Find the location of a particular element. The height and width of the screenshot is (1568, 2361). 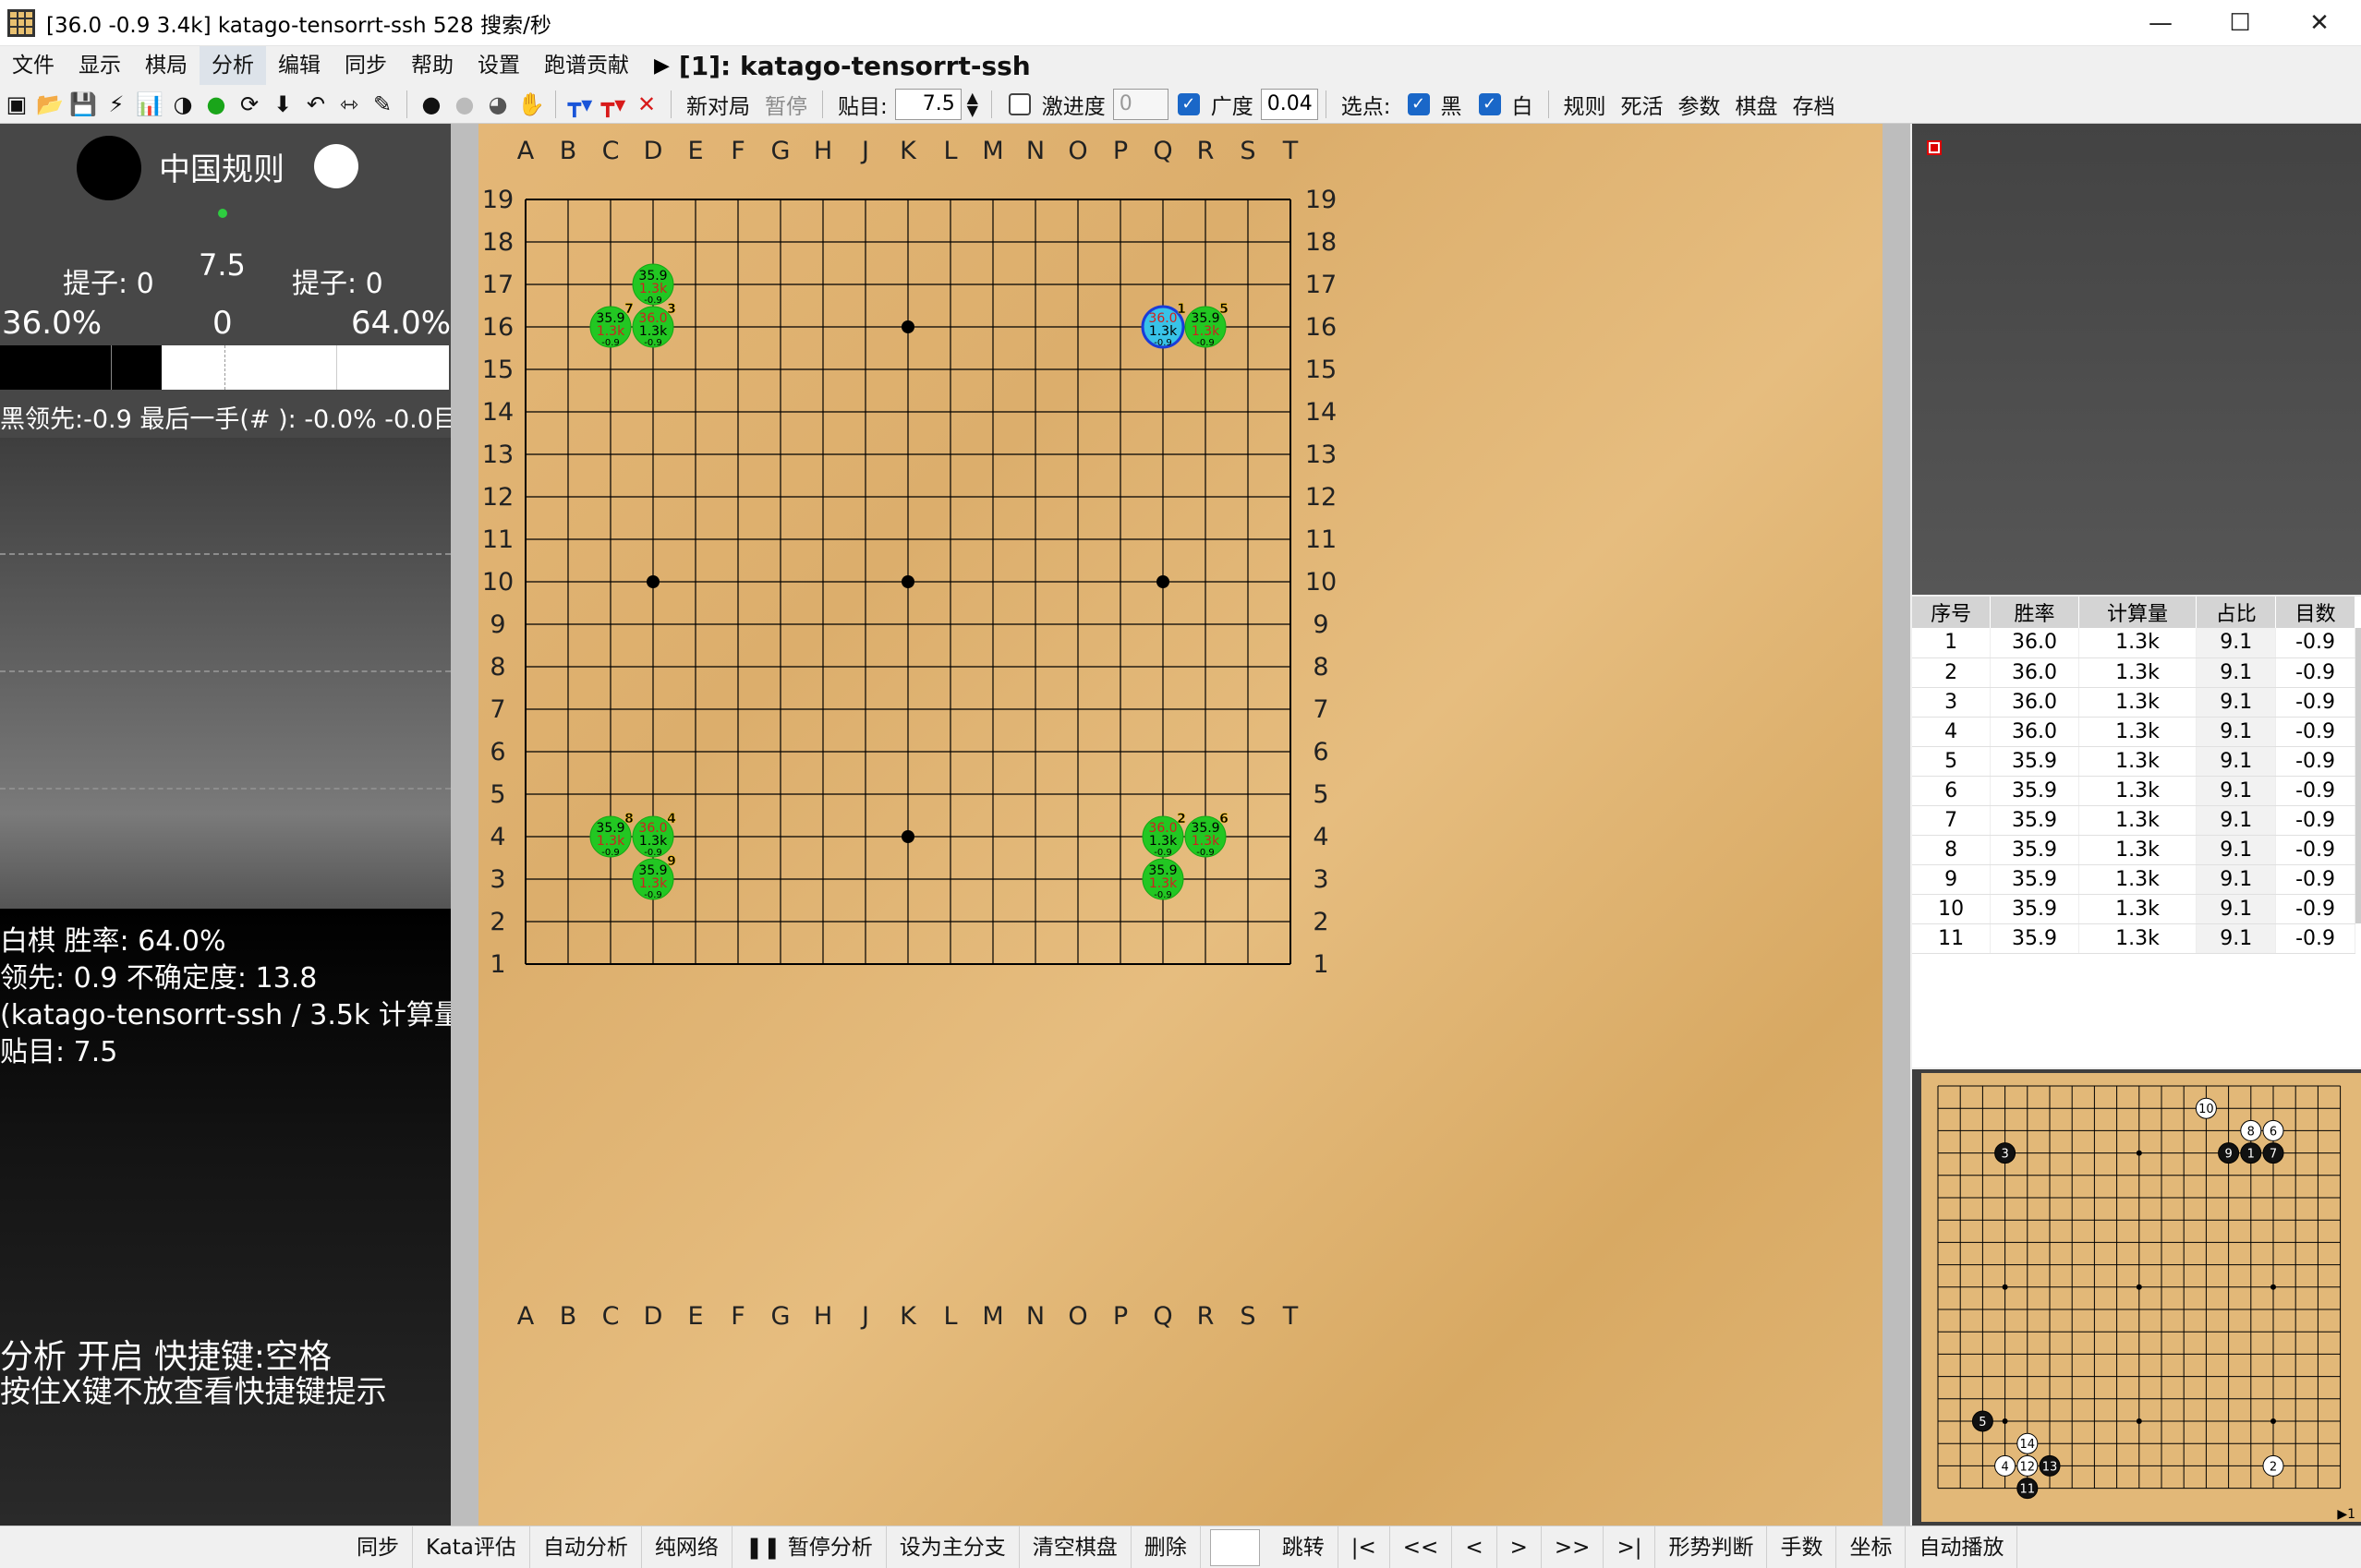

komi-input: 7.5 is located at coordinates (928, 104).